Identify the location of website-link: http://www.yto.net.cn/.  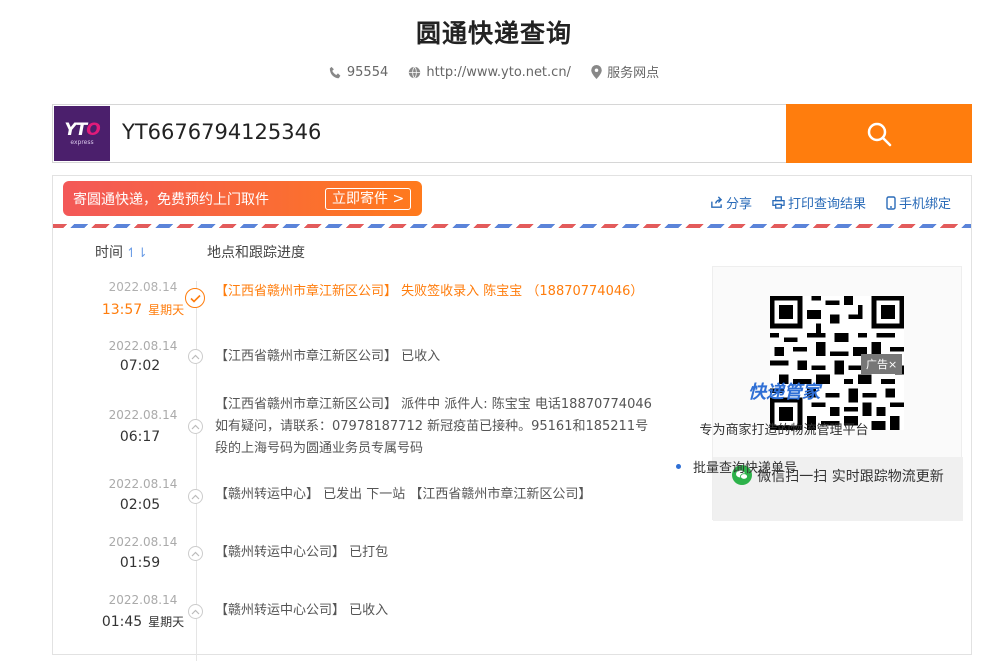
(489, 72).